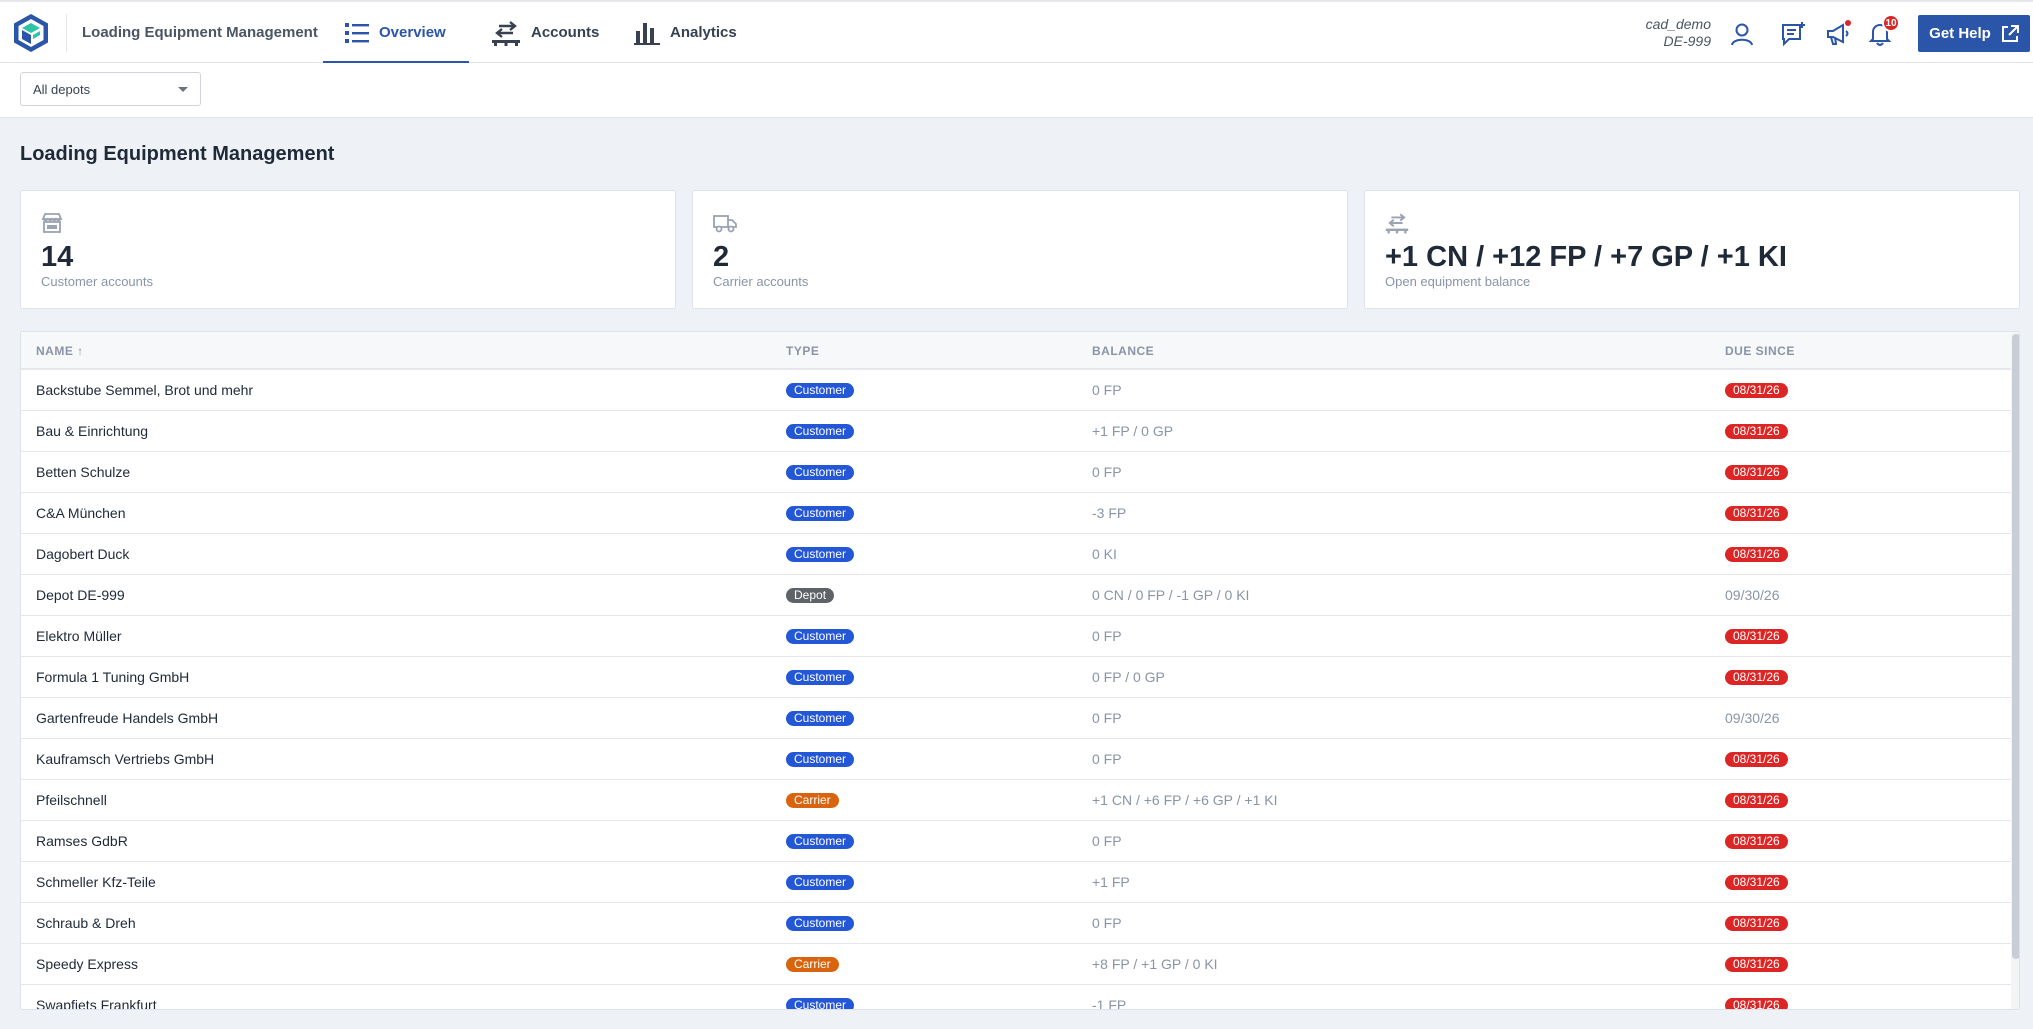  Describe the element at coordinates (1760, 351) in the screenshot. I see `column-header-due-since: DUE SINCE` at that location.